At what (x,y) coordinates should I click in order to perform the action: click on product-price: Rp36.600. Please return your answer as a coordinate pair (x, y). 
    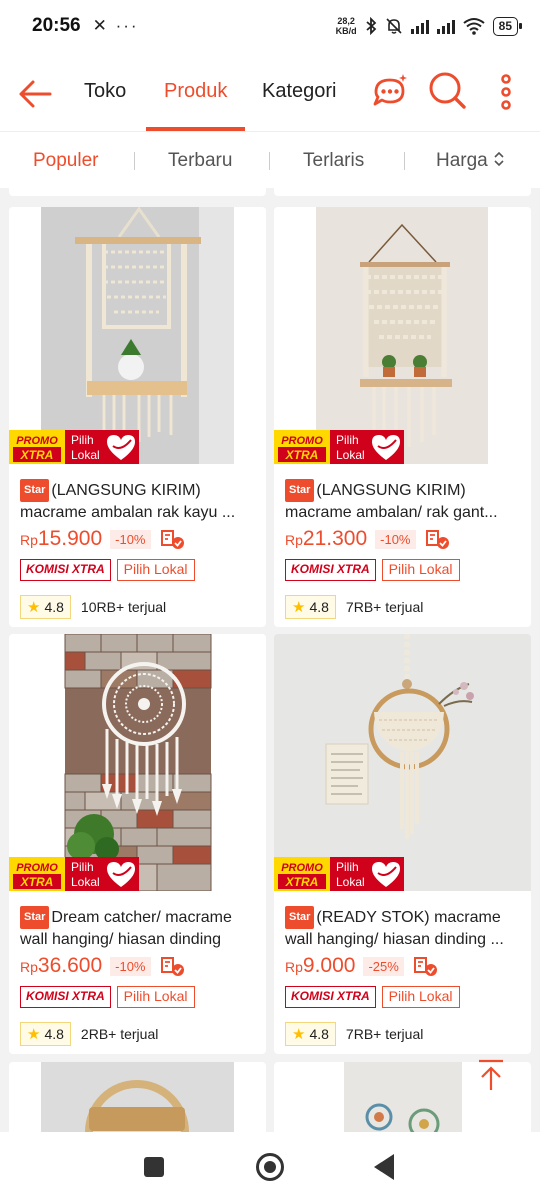
    Looking at the image, I should click on (61, 966).